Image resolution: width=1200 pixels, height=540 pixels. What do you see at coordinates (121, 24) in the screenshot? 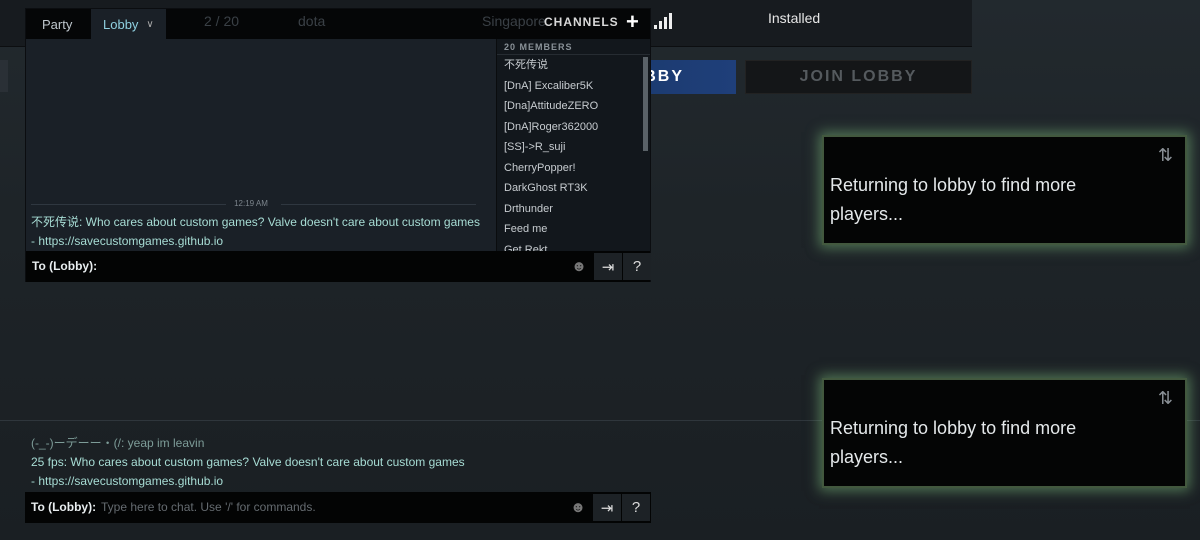
I see `tab-label: Lobby` at bounding box center [121, 24].